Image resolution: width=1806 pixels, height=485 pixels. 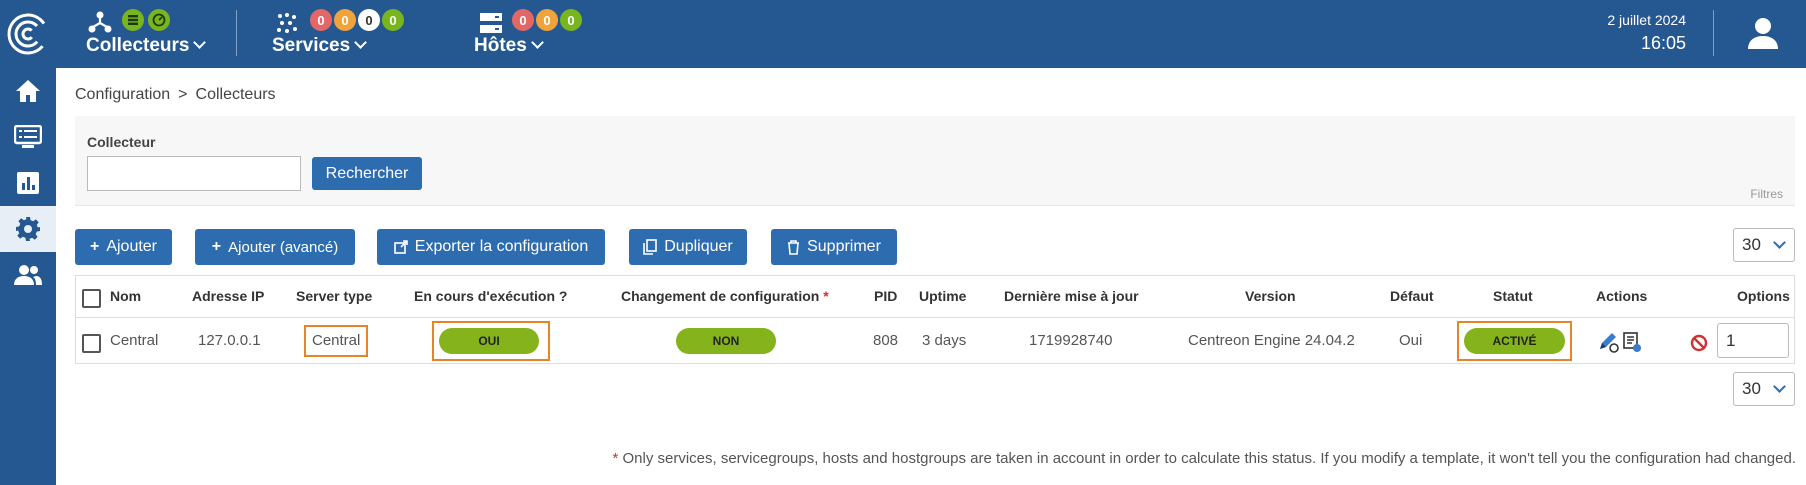 I want to click on config-change-badge: NON, so click(x=726, y=341).